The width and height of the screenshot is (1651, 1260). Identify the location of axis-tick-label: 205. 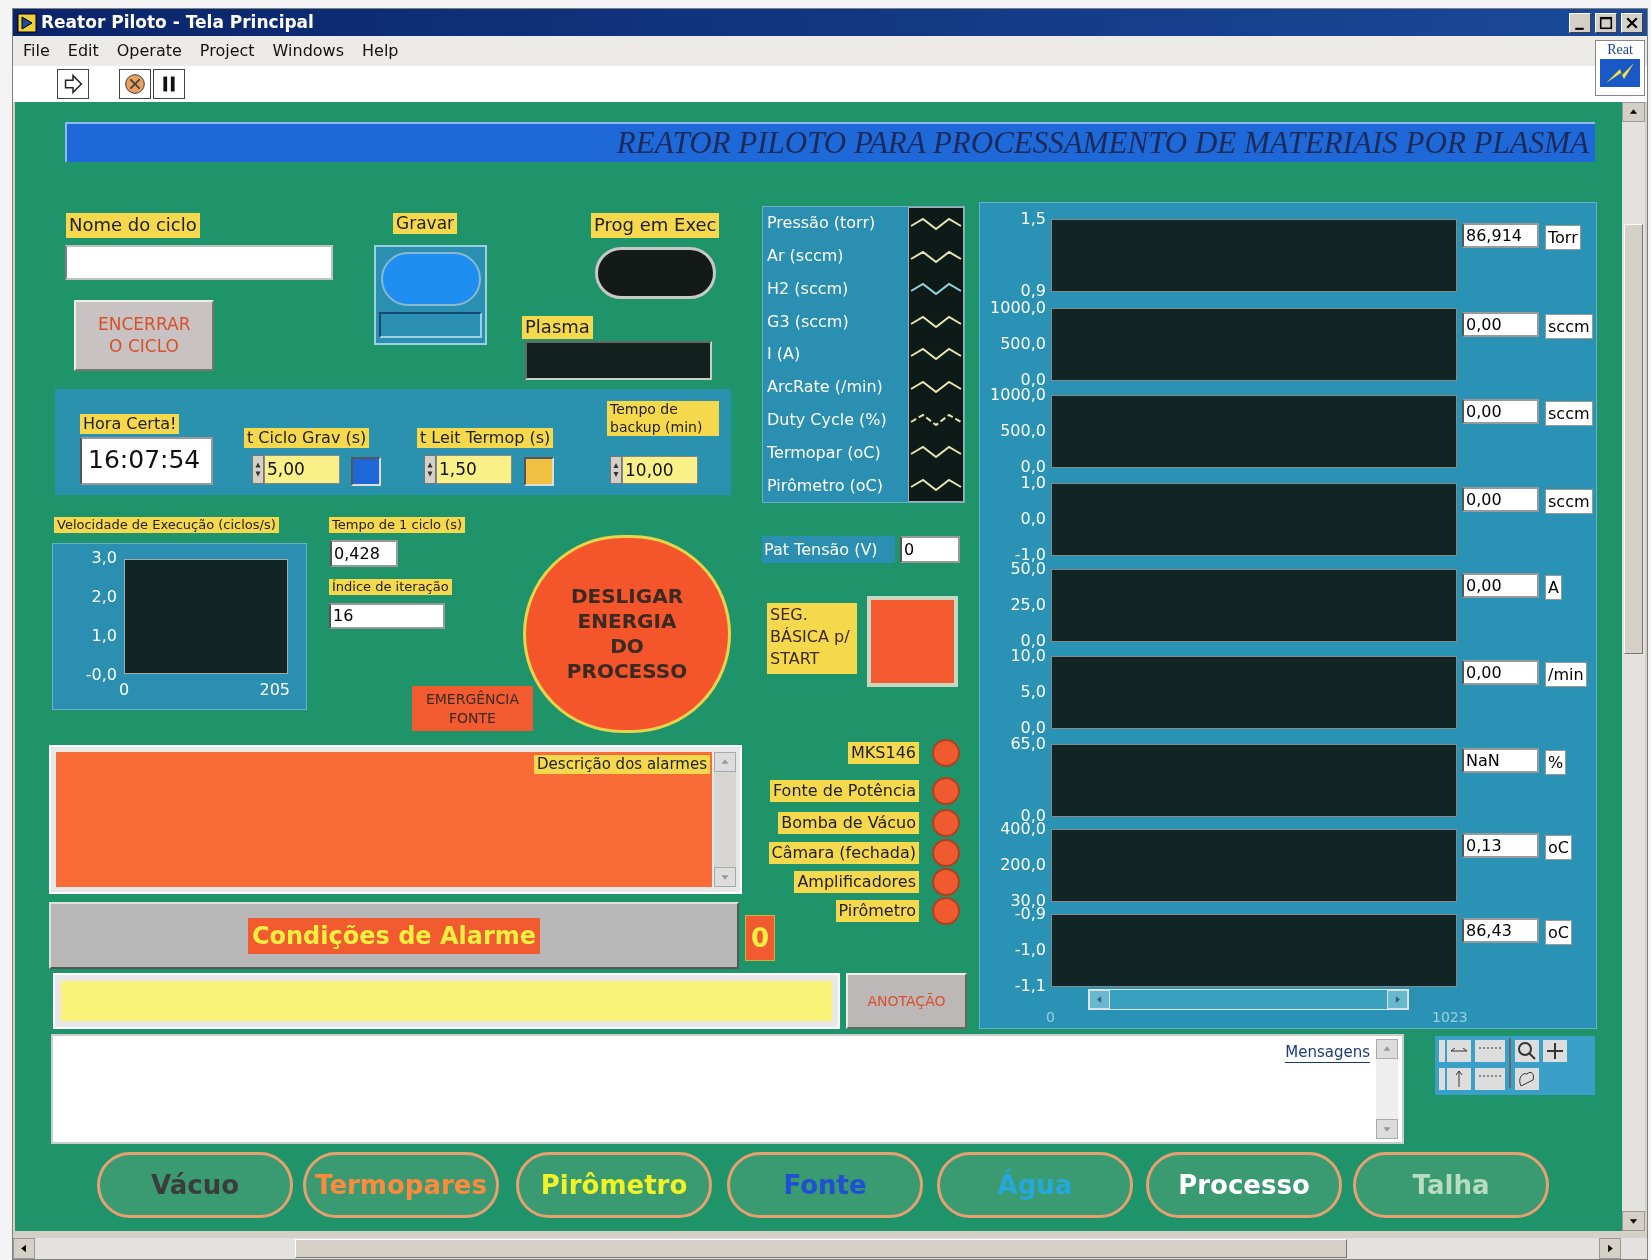
(274, 690).